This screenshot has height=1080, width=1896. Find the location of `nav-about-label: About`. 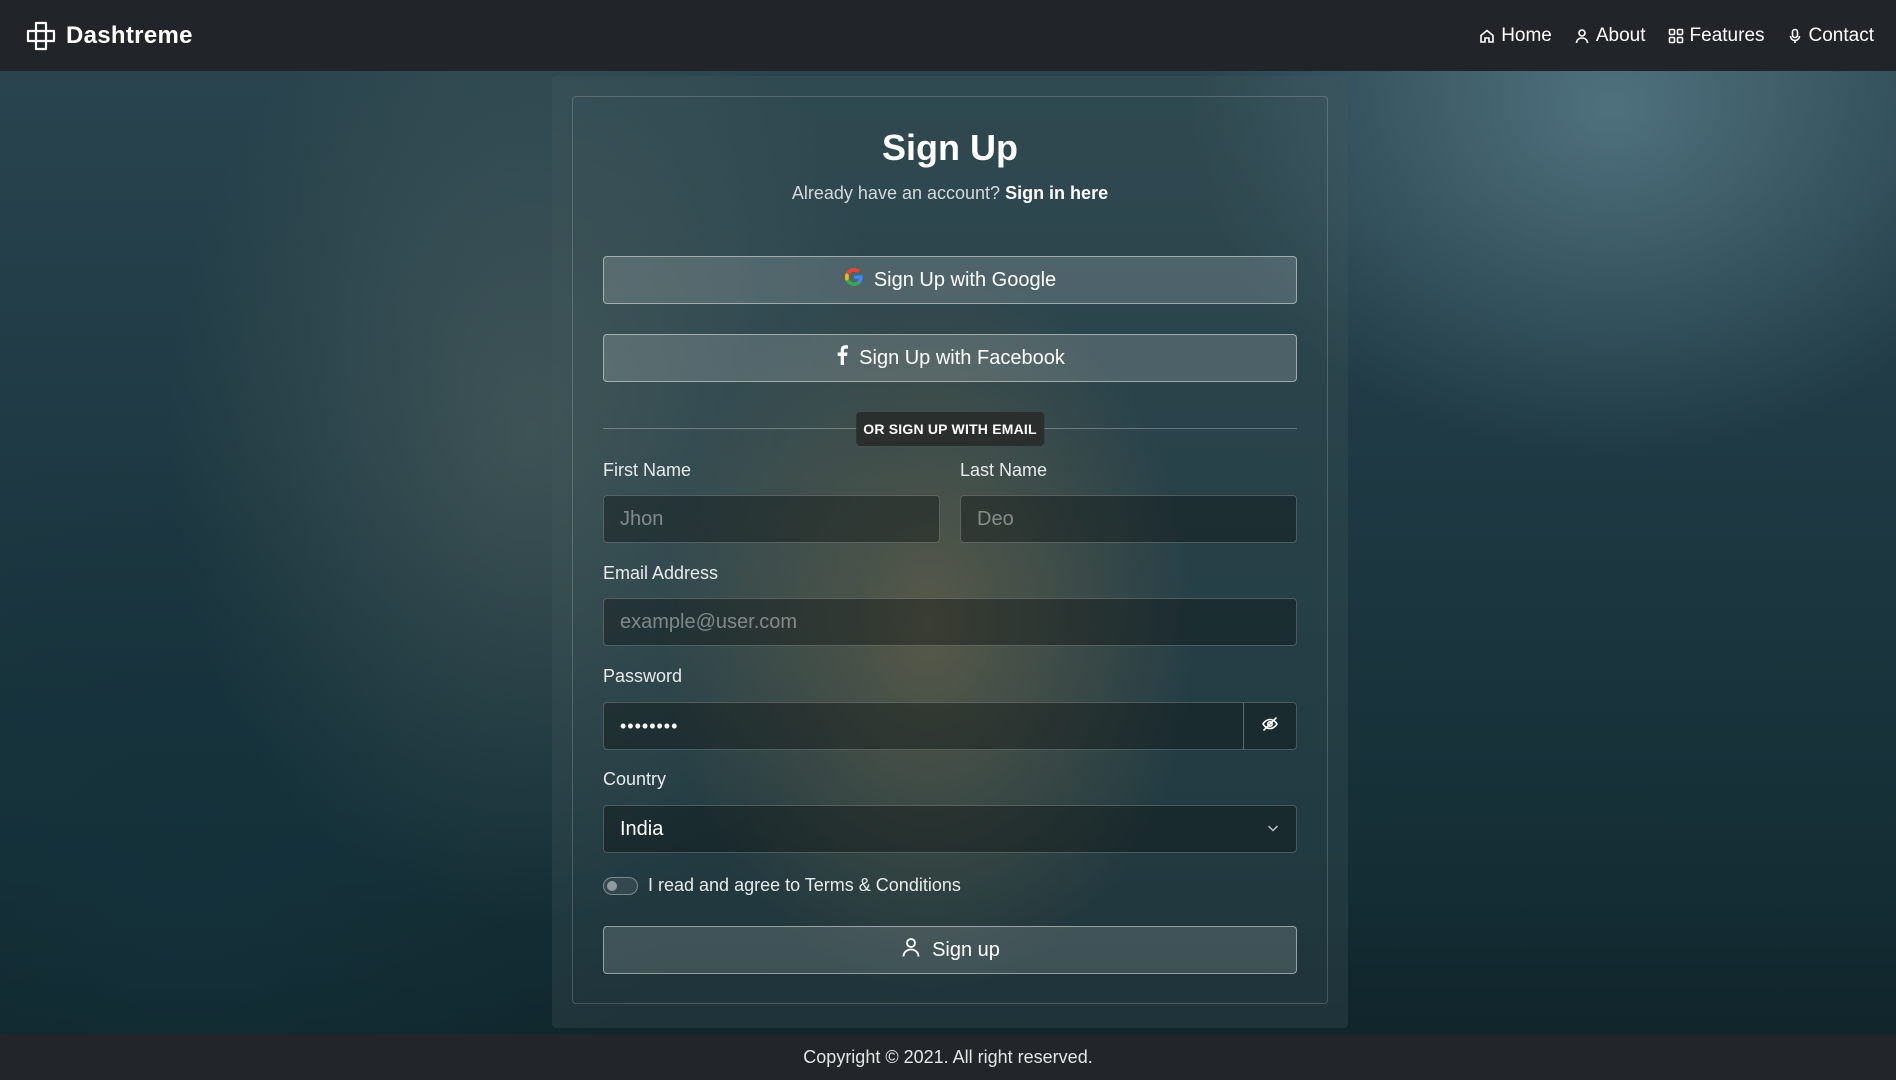

nav-about-label: About is located at coordinates (1620, 35).